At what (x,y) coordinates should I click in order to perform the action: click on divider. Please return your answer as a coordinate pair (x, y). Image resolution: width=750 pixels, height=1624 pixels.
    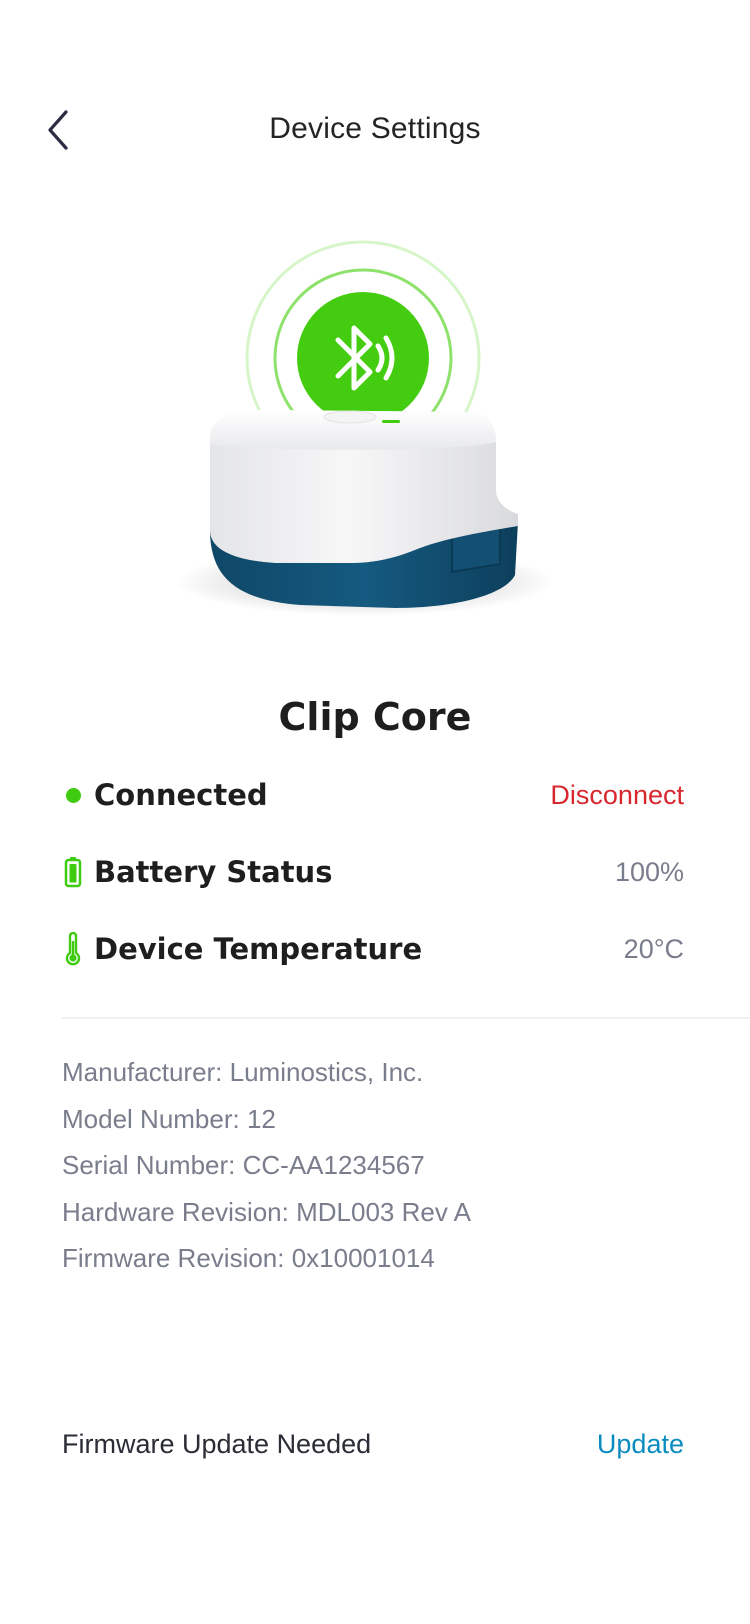
    Looking at the image, I should click on (406, 1018).